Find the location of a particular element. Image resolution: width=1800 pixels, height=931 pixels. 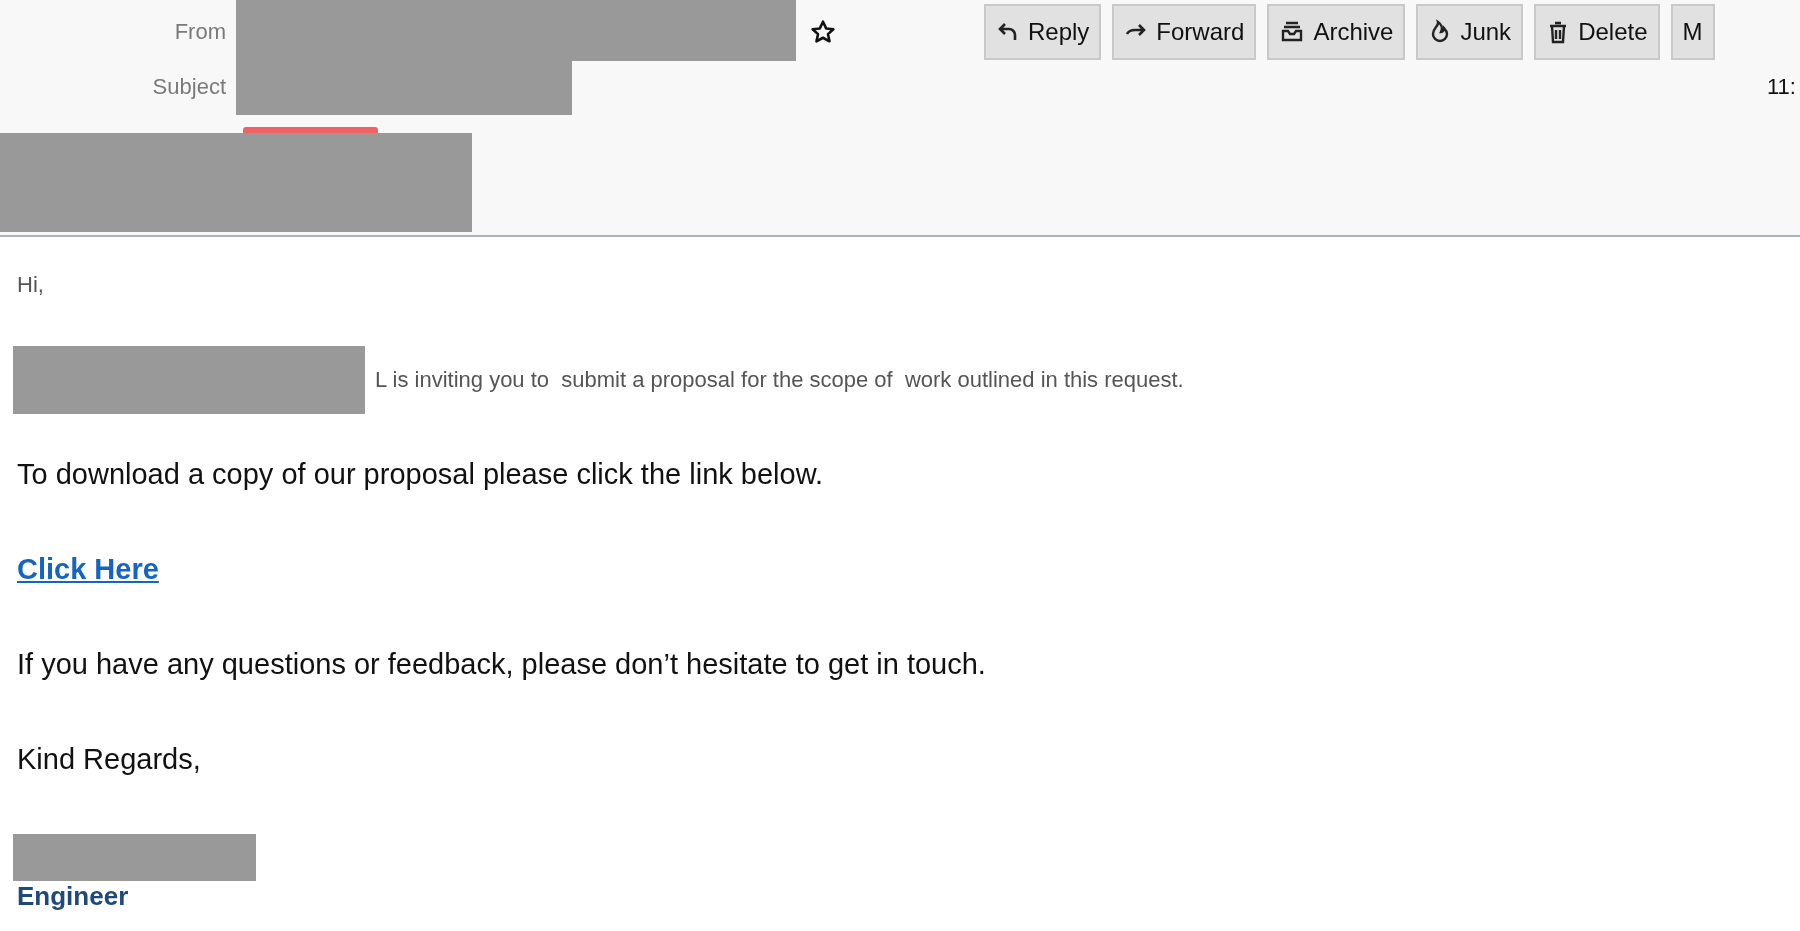

delete-button: Delete is located at coordinates (1597, 32).